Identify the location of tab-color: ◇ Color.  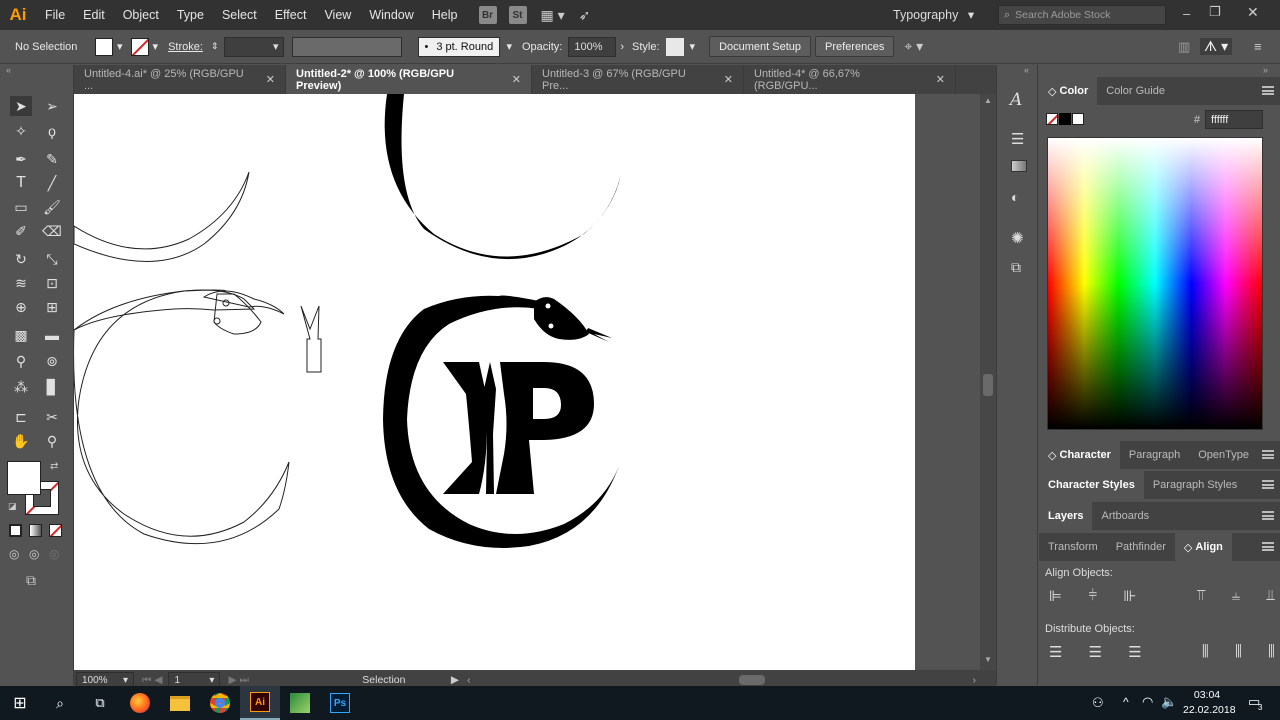
(1068, 91).